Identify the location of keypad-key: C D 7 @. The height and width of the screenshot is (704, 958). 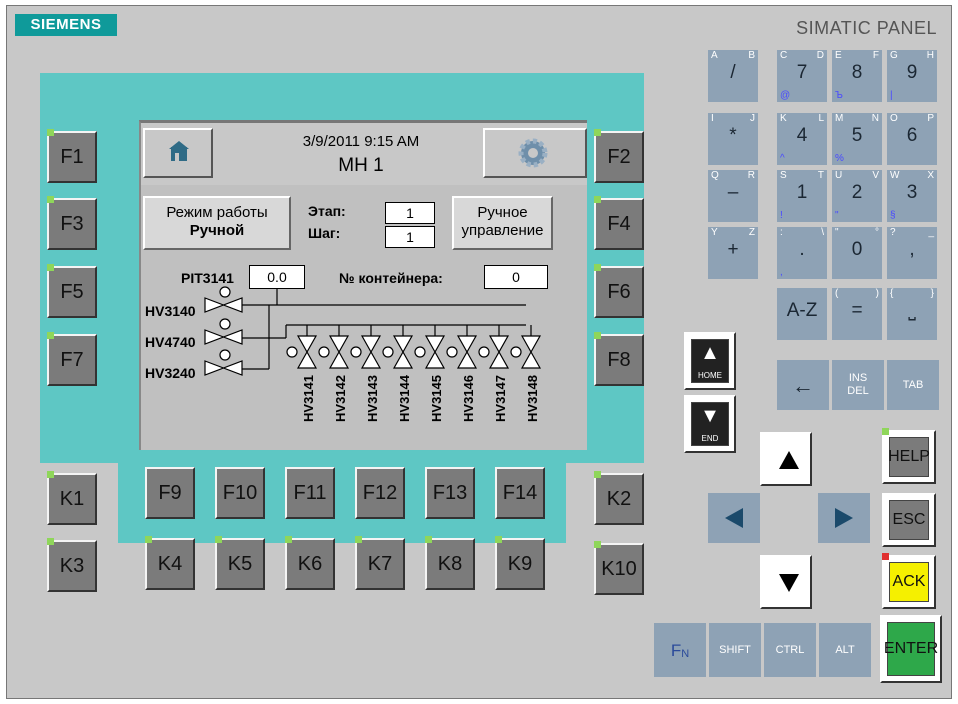
(802, 76).